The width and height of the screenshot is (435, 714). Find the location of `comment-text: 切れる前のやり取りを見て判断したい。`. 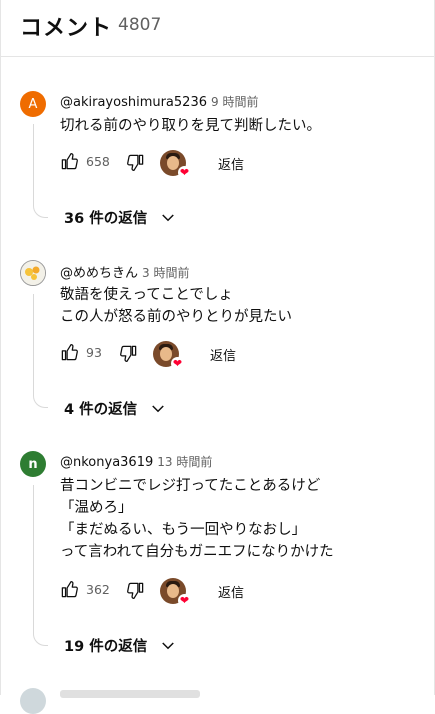

comment-text: 切れる前のやり取りを見て判断したい。 is located at coordinates (190, 126).